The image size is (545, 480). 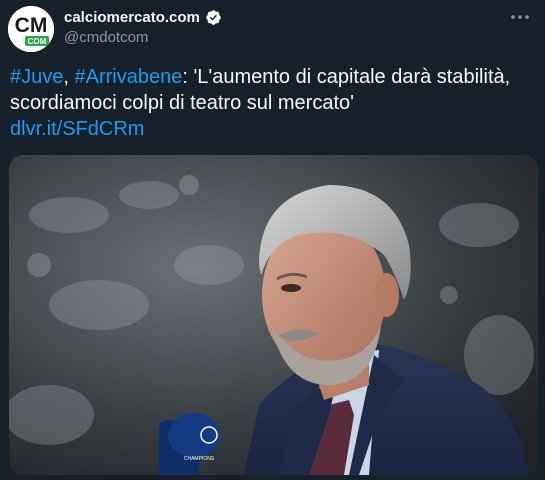 I want to click on avatar: CM COM, so click(x=31, y=29).